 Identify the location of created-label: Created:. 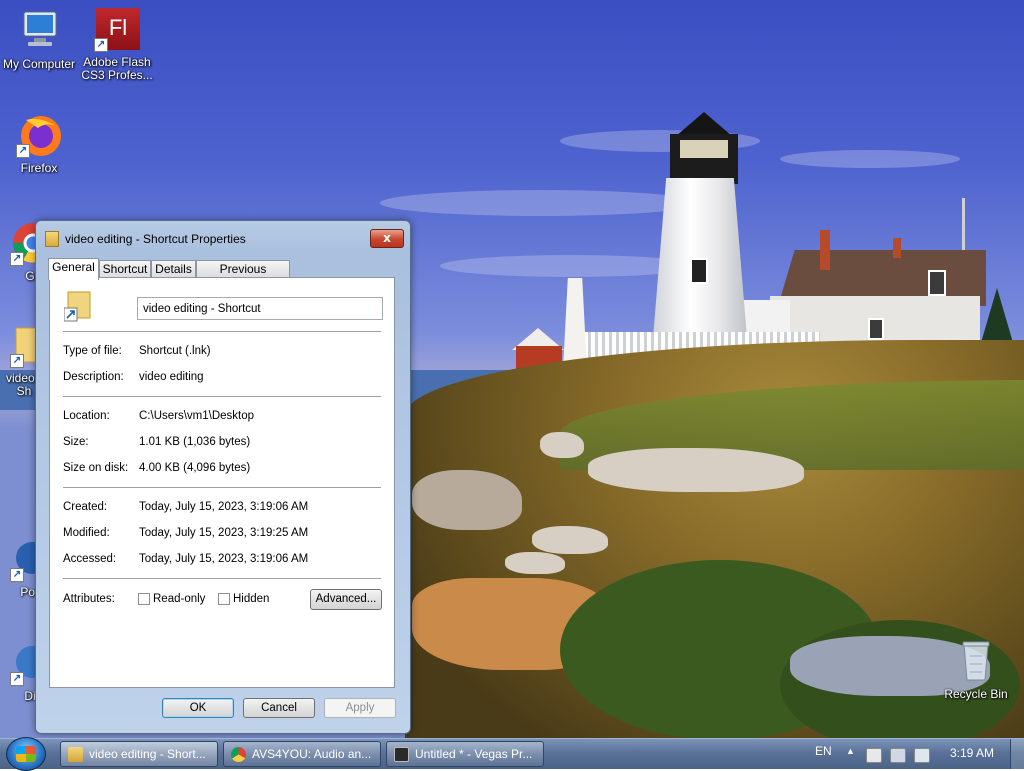
(85, 507).